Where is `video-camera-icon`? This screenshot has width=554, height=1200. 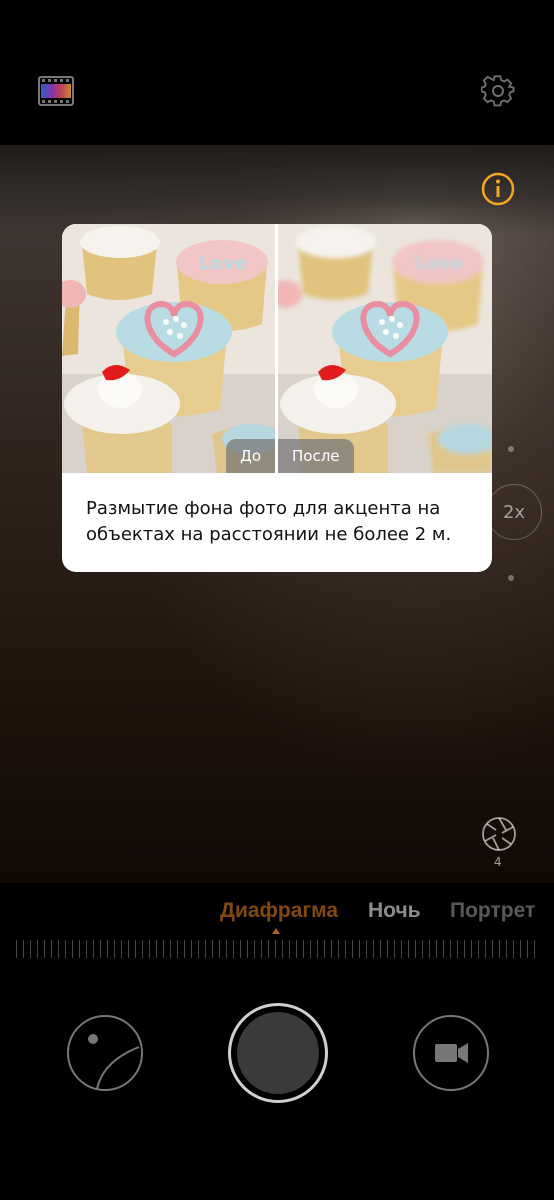
video-camera-icon is located at coordinates (451, 1053).